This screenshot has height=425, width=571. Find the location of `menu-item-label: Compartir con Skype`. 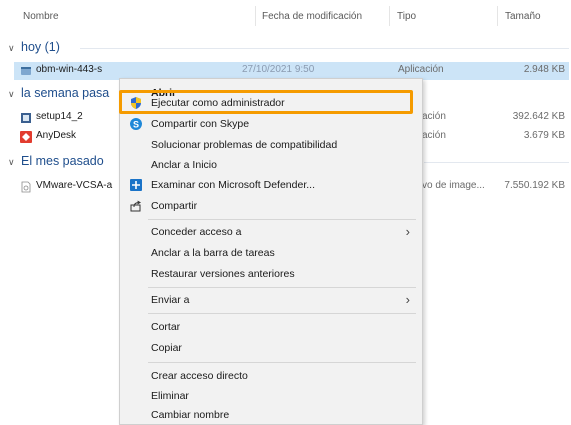

menu-item-label: Compartir con Skype is located at coordinates (200, 124).